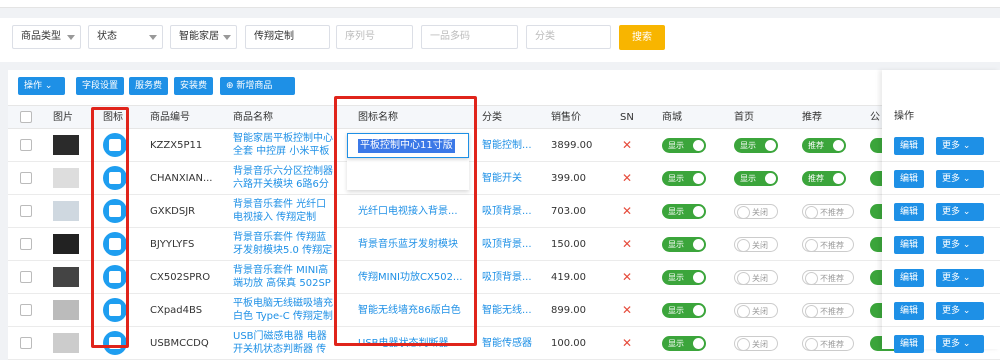 Image resolution: width=1000 pixels, height=360 pixels. What do you see at coordinates (812, 117) in the screenshot?
I see `col-recommend: 推荐` at bounding box center [812, 117].